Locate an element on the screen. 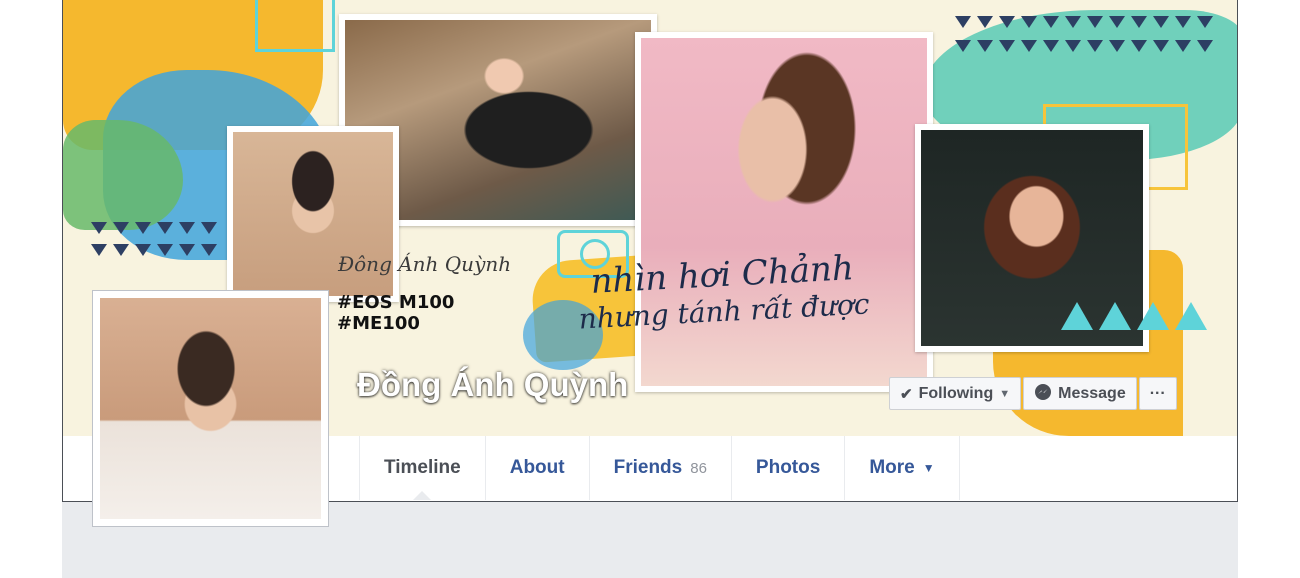 This screenshot has height=578, width=1300. profile-nav-tabs: Timeline About Friends 86 Photos More ▼ is located at coordinates (659, 468).